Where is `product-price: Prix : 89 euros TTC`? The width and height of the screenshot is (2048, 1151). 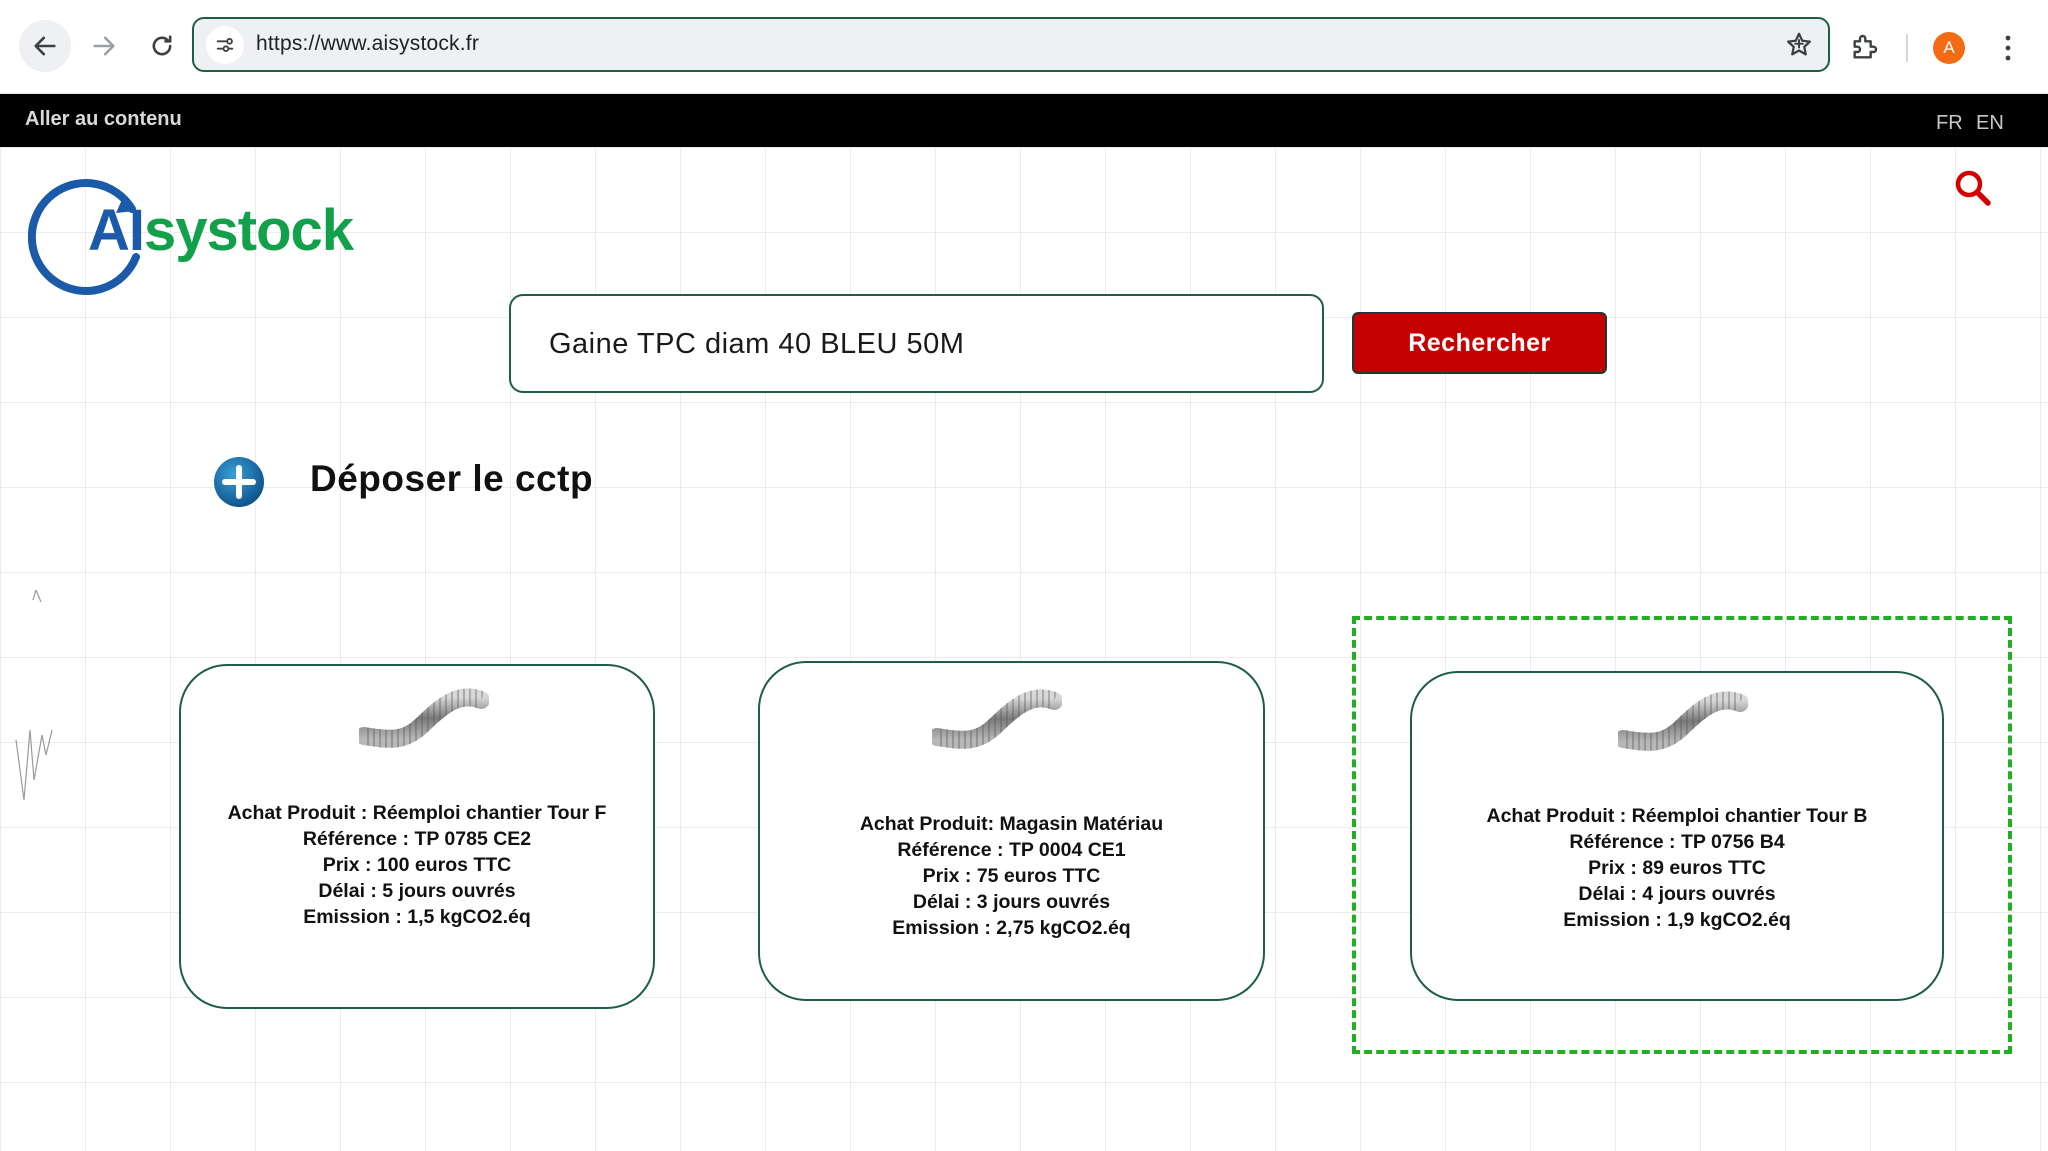
product-price: Prix : 89 euros TTC is located at coordinates (1677, 868).